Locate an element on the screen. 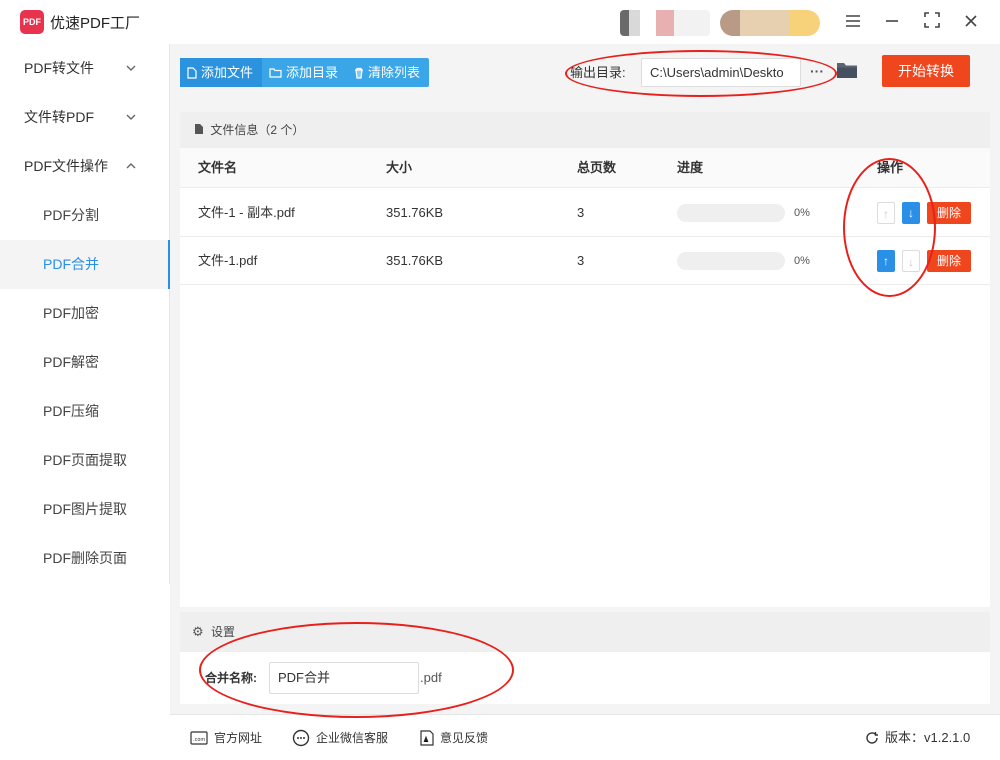  refresh-icon is located at coordinates (872, 738).